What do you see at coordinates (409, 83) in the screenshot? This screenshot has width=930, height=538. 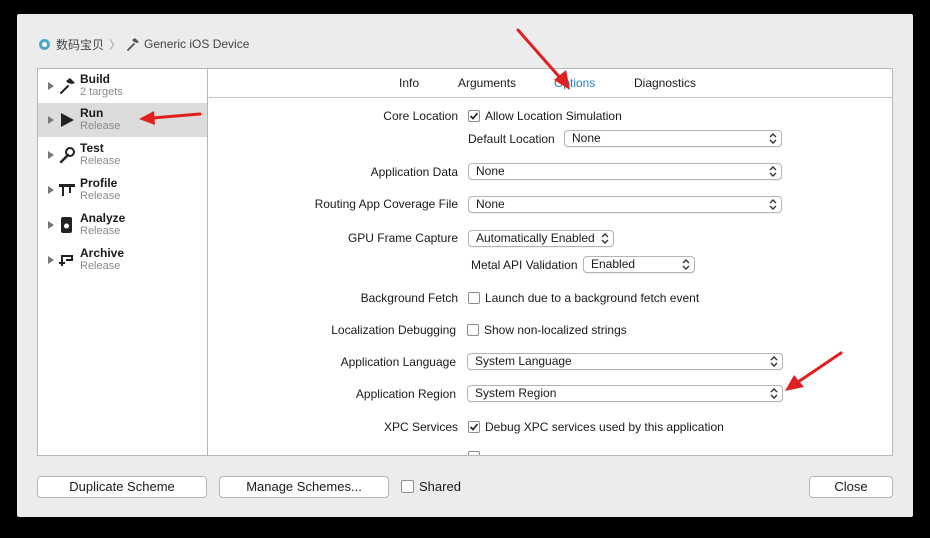 I see `tab-info: Info` at bounding box center [409, 83].